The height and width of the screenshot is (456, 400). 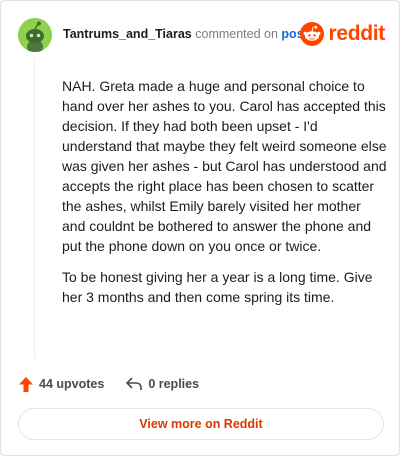 I want to click on brand-wordmark: reddit, so click(x=356, y=33).